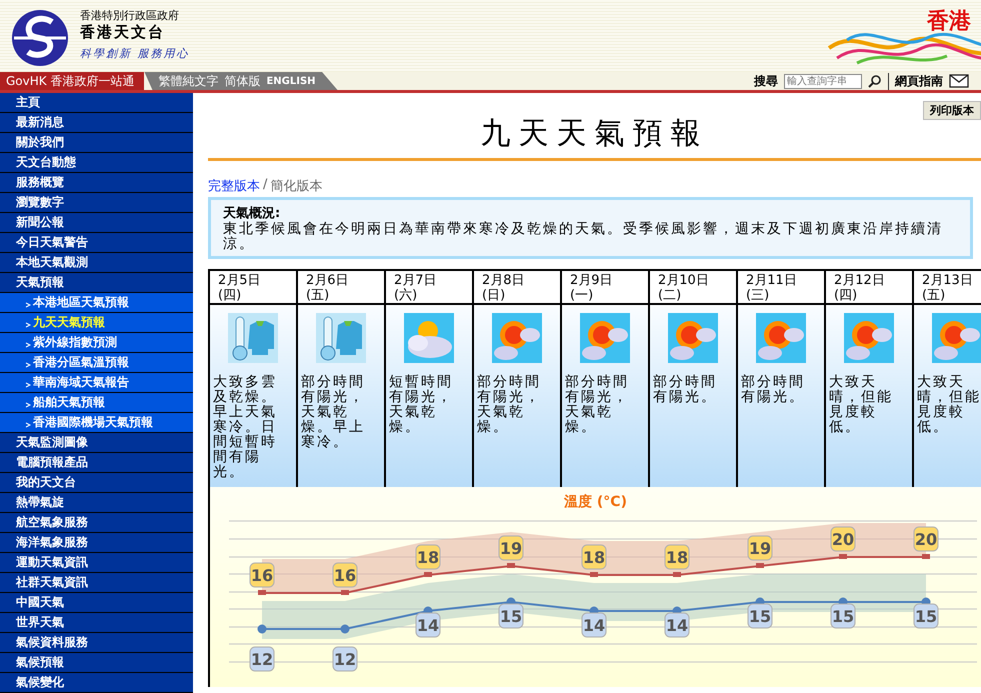  What do you see at coordinates (96, 523) in the screenshot?
I see `sidebar-item: 航空氣象服務` at bounding box center [96, 523].